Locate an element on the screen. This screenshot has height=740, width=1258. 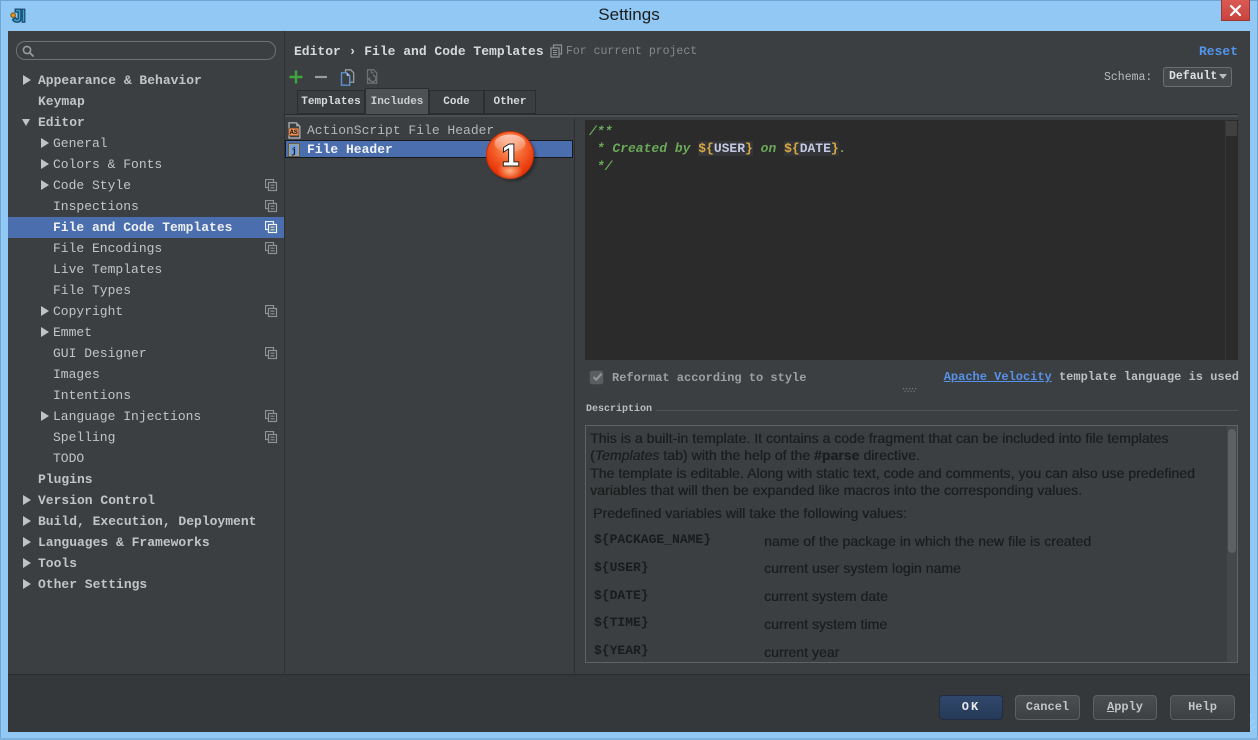
svg-text: 1 is located at coordinates (510, 155).